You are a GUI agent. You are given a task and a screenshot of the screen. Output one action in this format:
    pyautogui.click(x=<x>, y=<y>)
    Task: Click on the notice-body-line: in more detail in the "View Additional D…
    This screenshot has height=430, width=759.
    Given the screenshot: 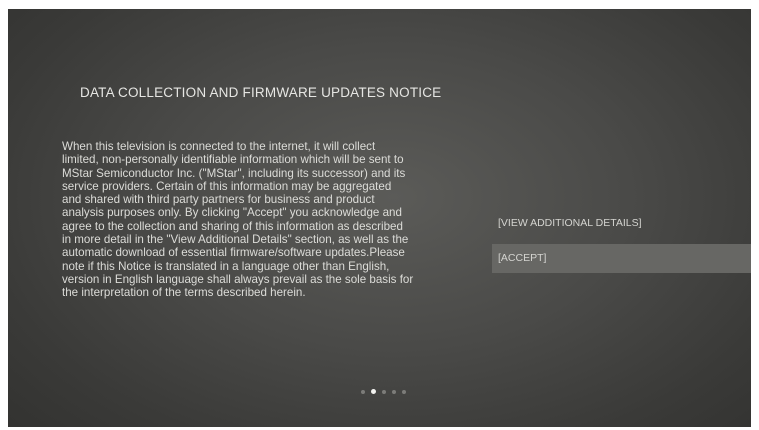 What is the action you would take?
    pyautogui.click(x=235, y=240)
    